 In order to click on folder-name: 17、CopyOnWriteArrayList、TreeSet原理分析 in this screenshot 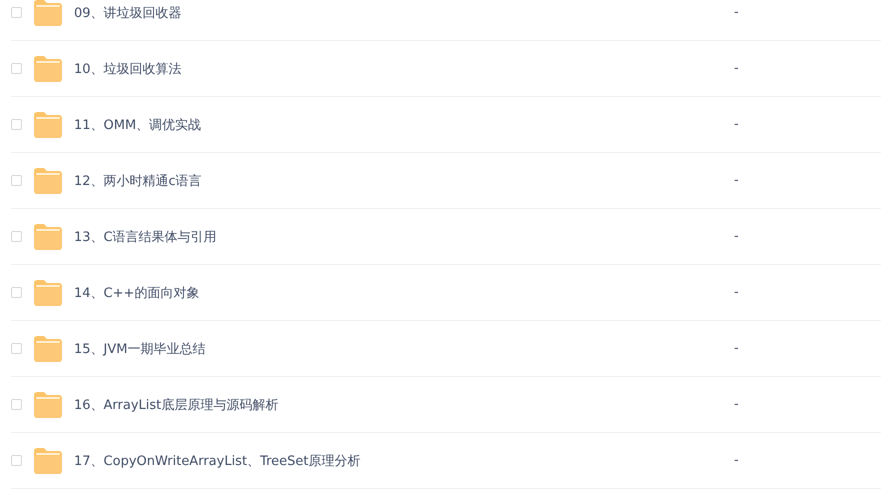, I will do `click(404, 461)`.